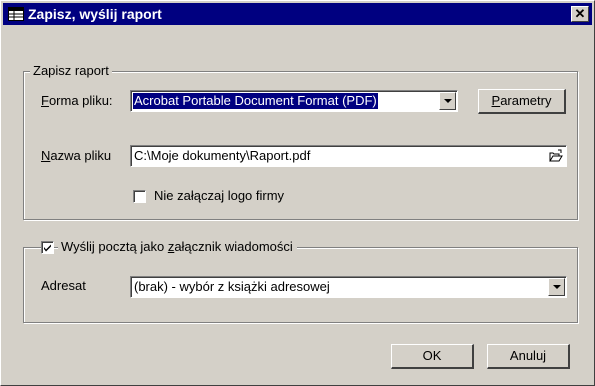 Image resolution: width=595 pixels, height=386 pixels. I want to click on recipient-select: (brak) - wybór z książki adresowej, so click(348, 287).